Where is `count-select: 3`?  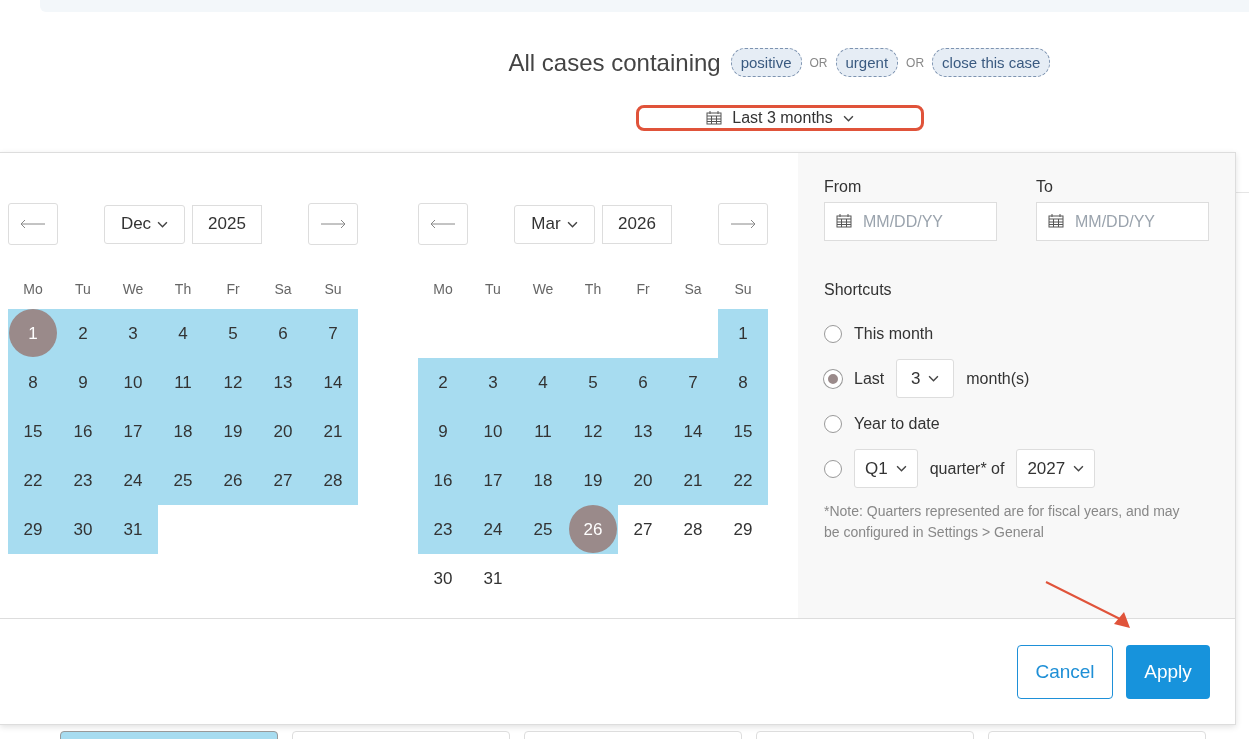 count-select: 3 is located at coordinates (925, 378).